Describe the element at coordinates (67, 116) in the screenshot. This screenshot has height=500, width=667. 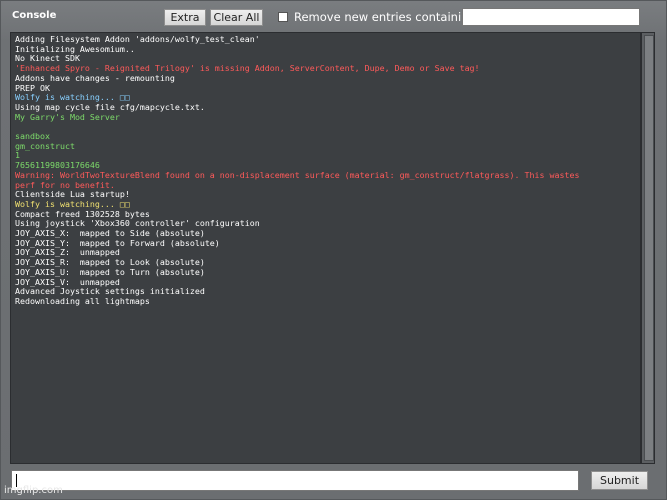
I see `console-line: My Garry's Mod Server` at that location.